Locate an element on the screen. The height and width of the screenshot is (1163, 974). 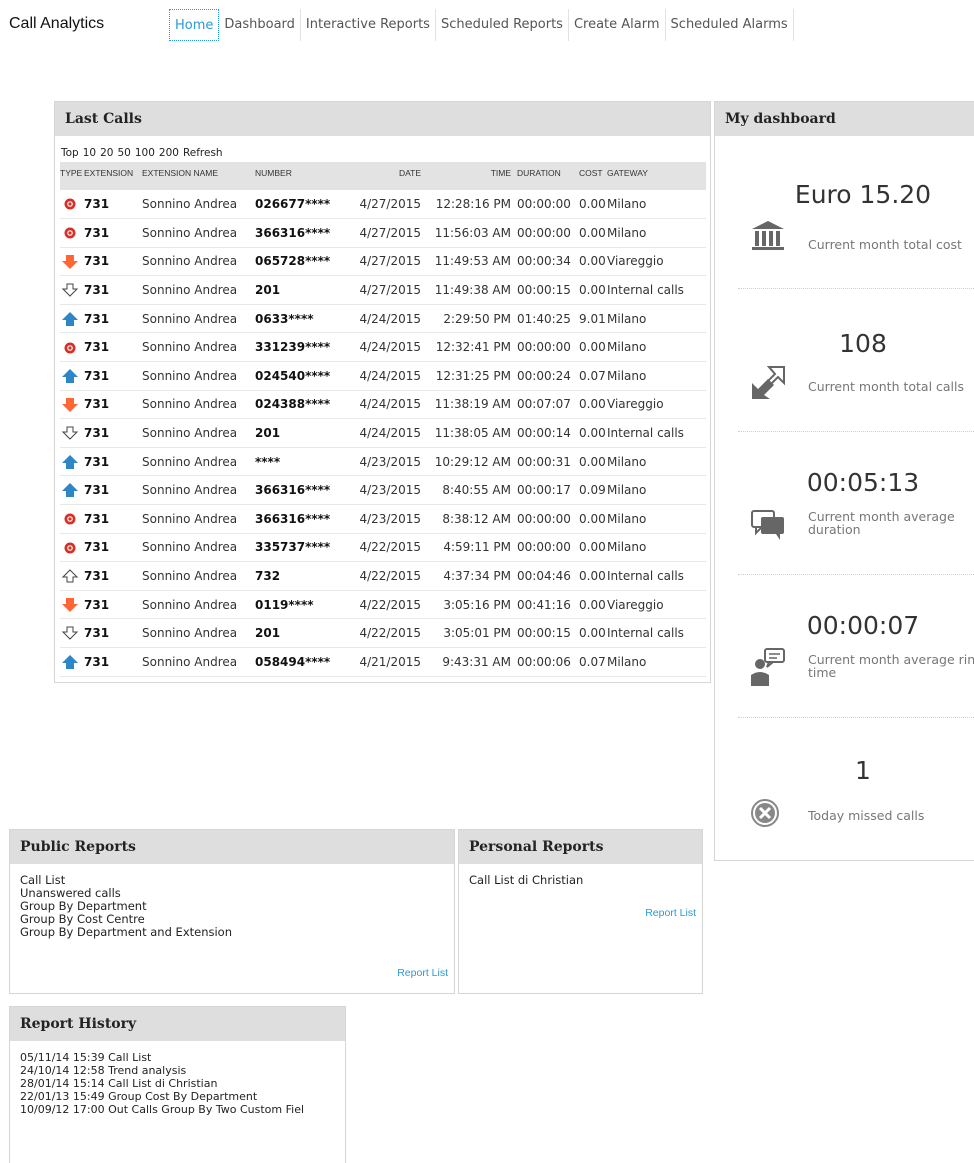
stat-value: Euro 15.20 is located at coordinates (863, 194).